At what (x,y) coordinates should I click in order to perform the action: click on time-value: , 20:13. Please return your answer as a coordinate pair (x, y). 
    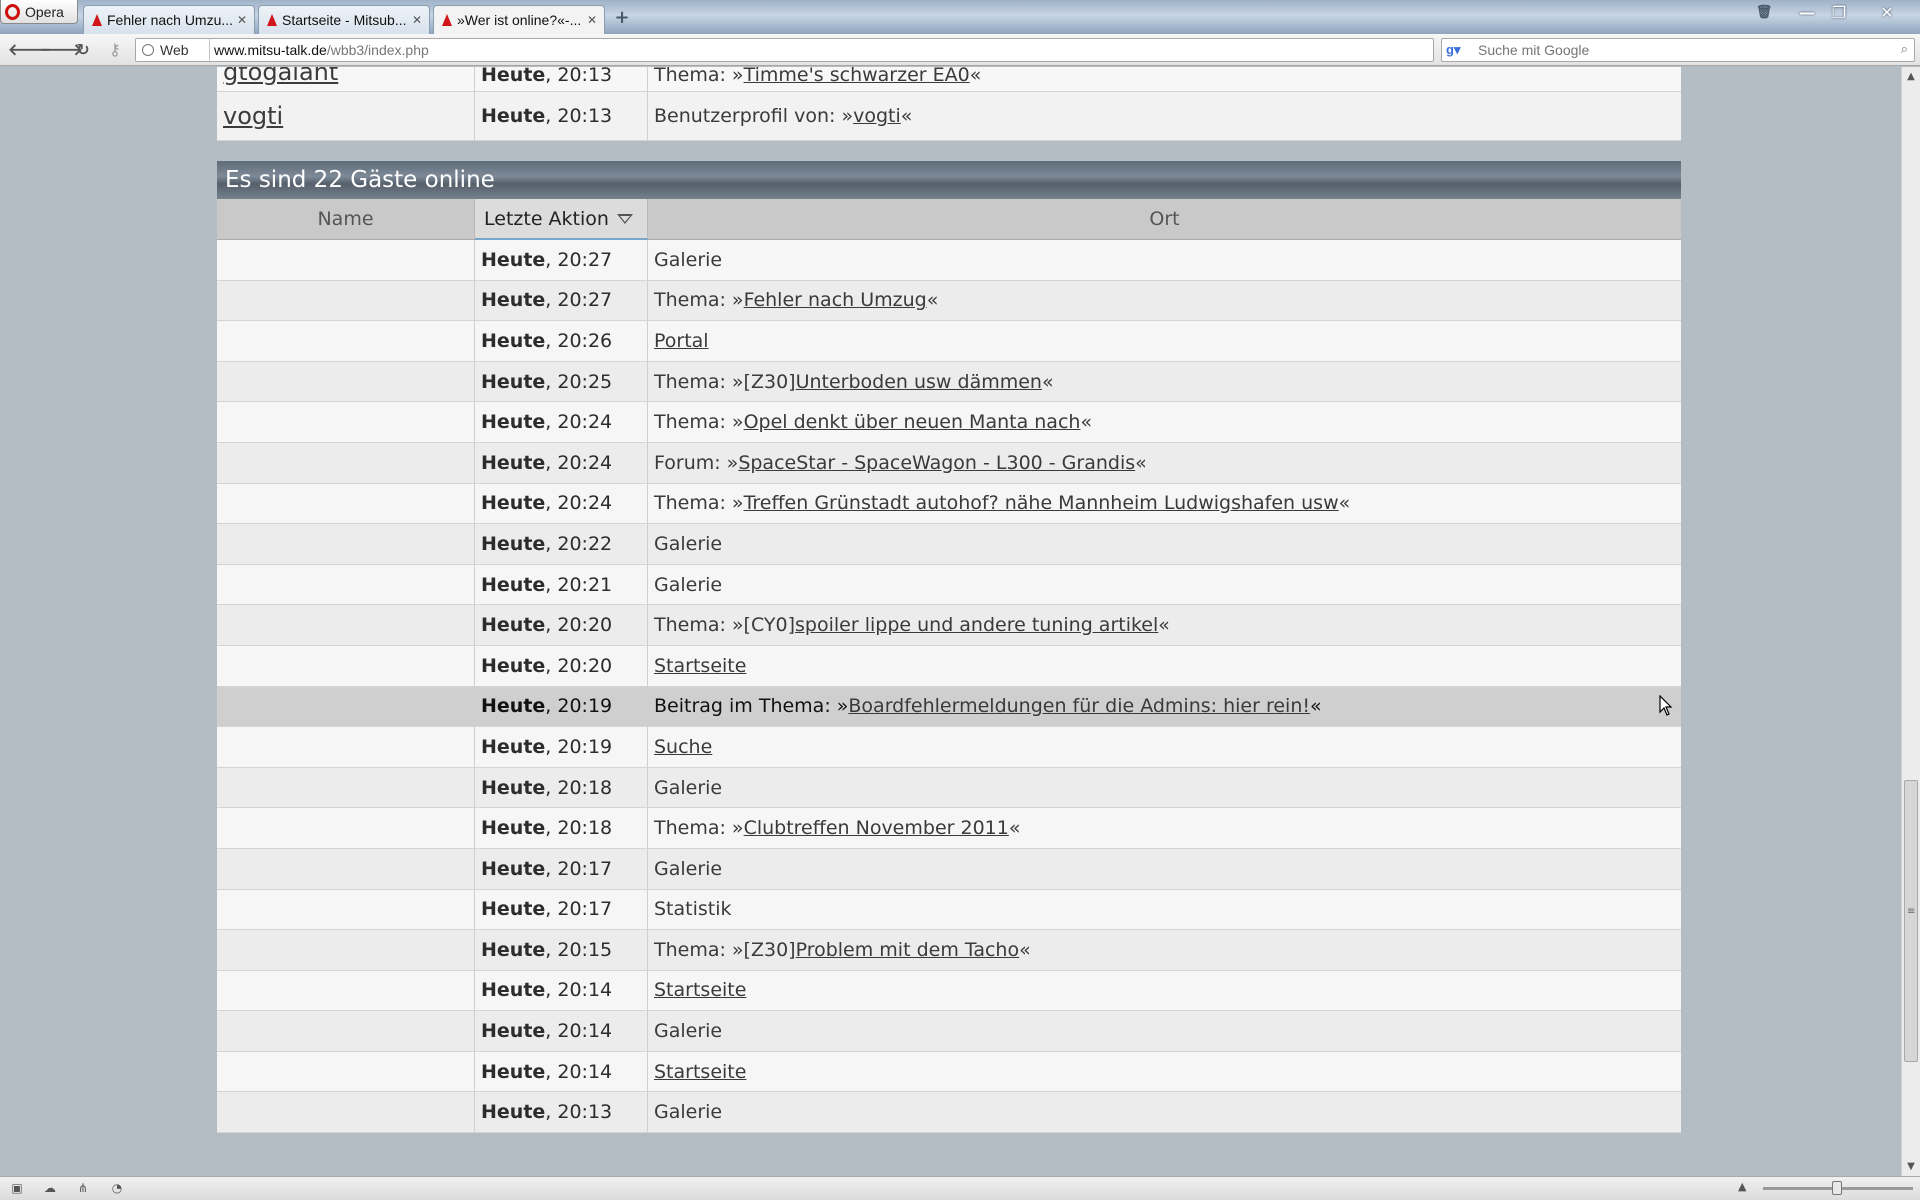
    Looking at the image, I should click on (579, 1112).